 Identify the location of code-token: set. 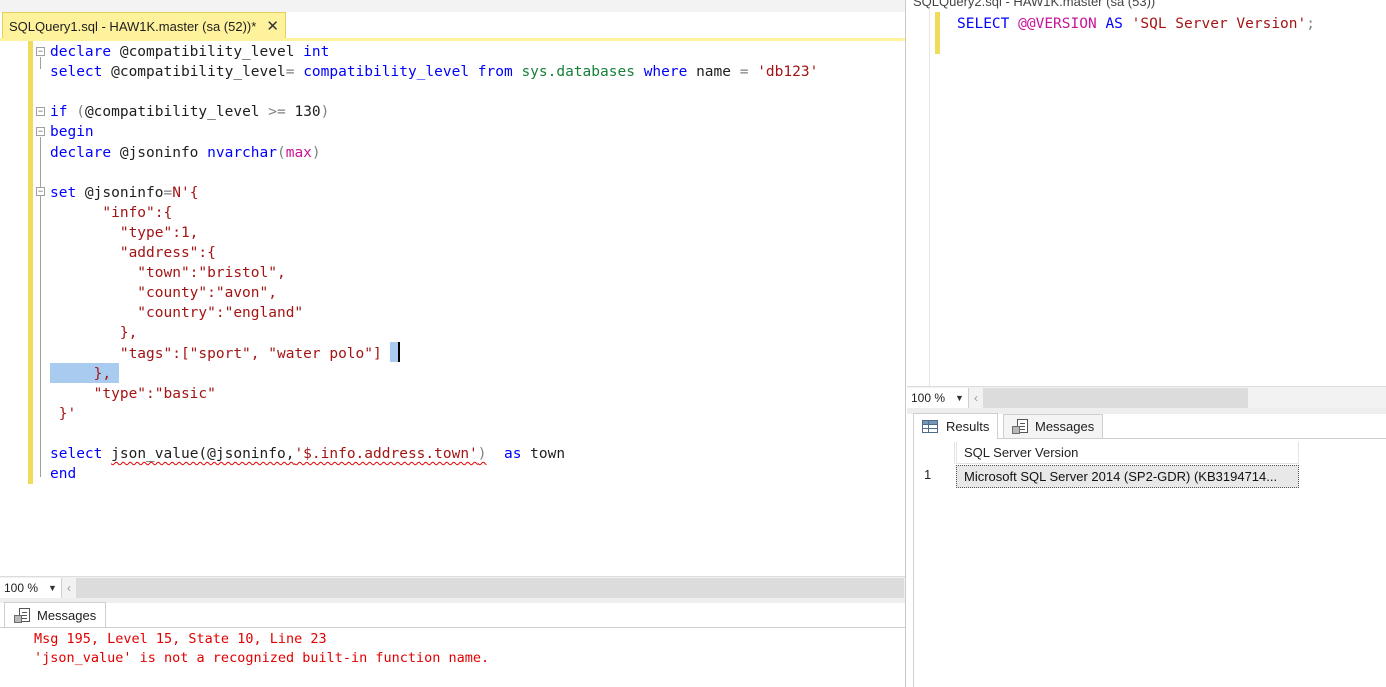
(63, 192).